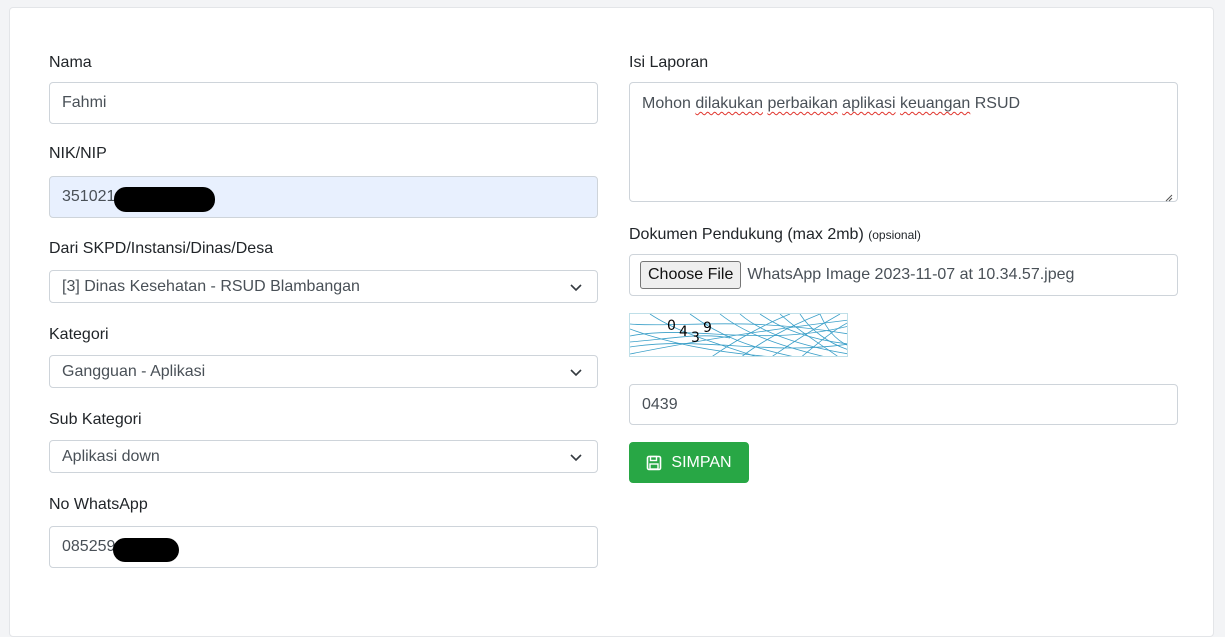 This screenshot has width=1225, height=637. Describe the element at coordinates (691, 275) in the screenshot. I see `choose-file-button: Choose File` at that location.